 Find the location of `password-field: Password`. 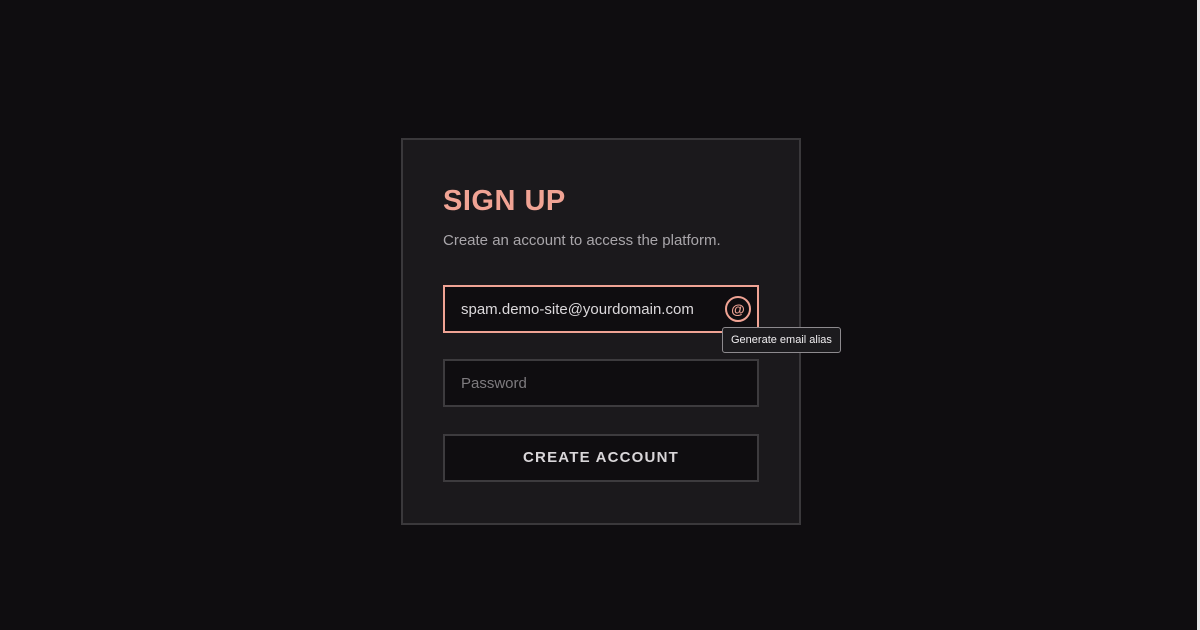

password-field: Password is located at coordinates (601, 383).